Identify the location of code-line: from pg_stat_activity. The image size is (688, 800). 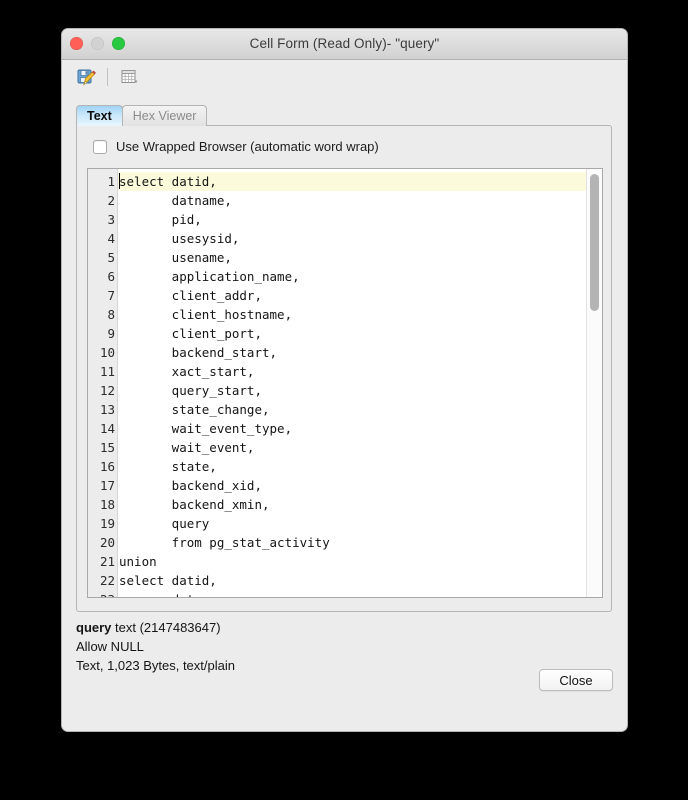
(360, 542).